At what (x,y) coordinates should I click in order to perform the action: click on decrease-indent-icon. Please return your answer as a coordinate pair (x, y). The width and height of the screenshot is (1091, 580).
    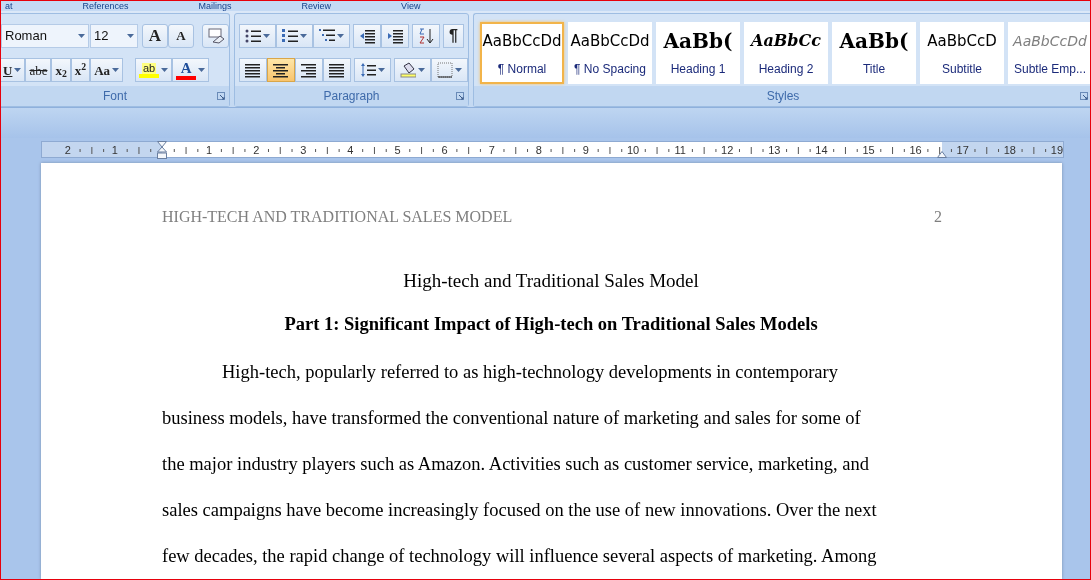
    Looking at the image, I should click on (367, 36).